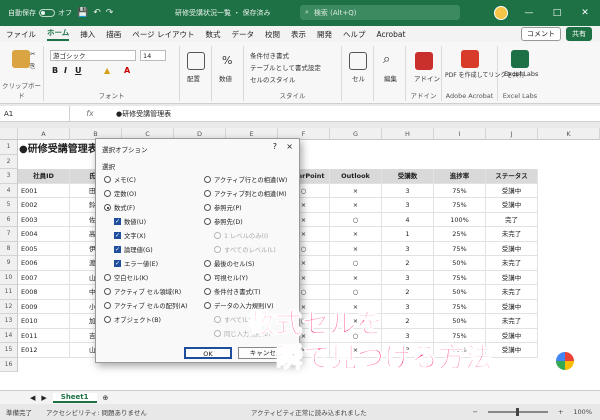 The width and height of the screenshot is (600, 420). I want to click on formula-input: ●研修受講管理表, so click(140, 114).